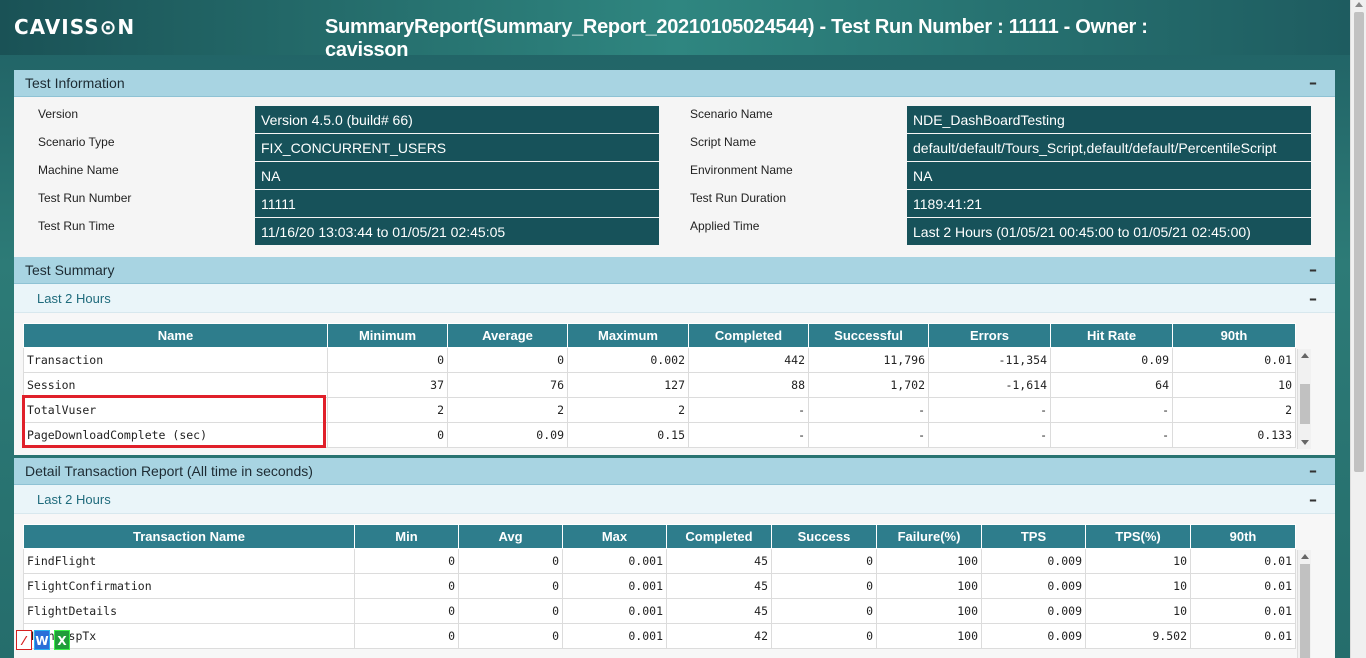 This screenshot has height=658, width=1366. I want to click on column-header: Minimum, so click(387, 335).